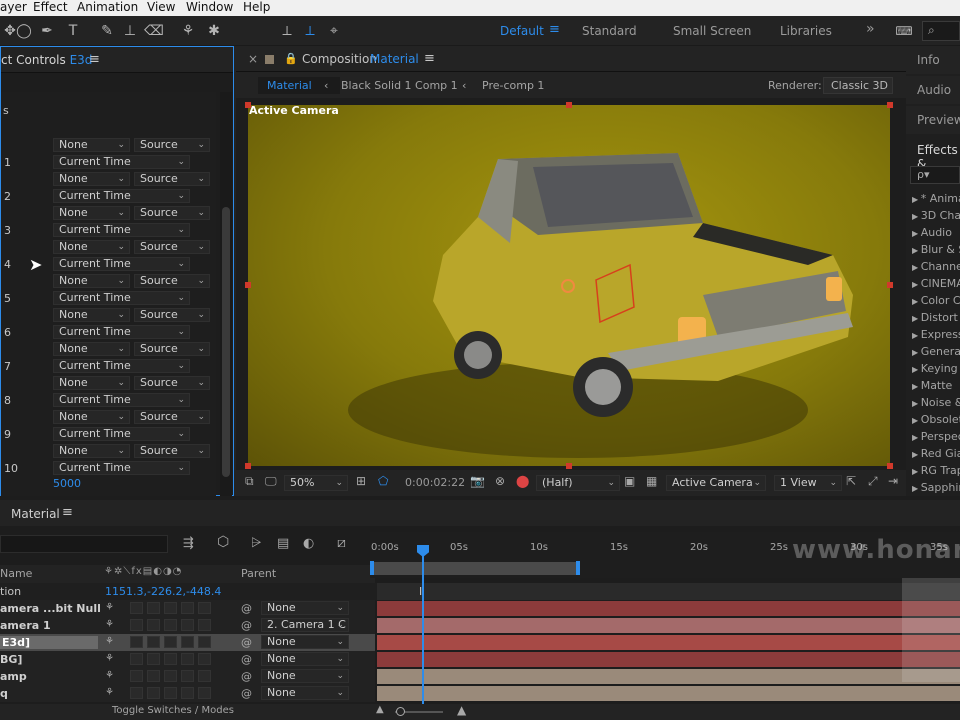  What do you see at coordinates (893, 481) in the screenshot?
I see `flowchart-icon: ⇥` at bounding box center [893, 481].